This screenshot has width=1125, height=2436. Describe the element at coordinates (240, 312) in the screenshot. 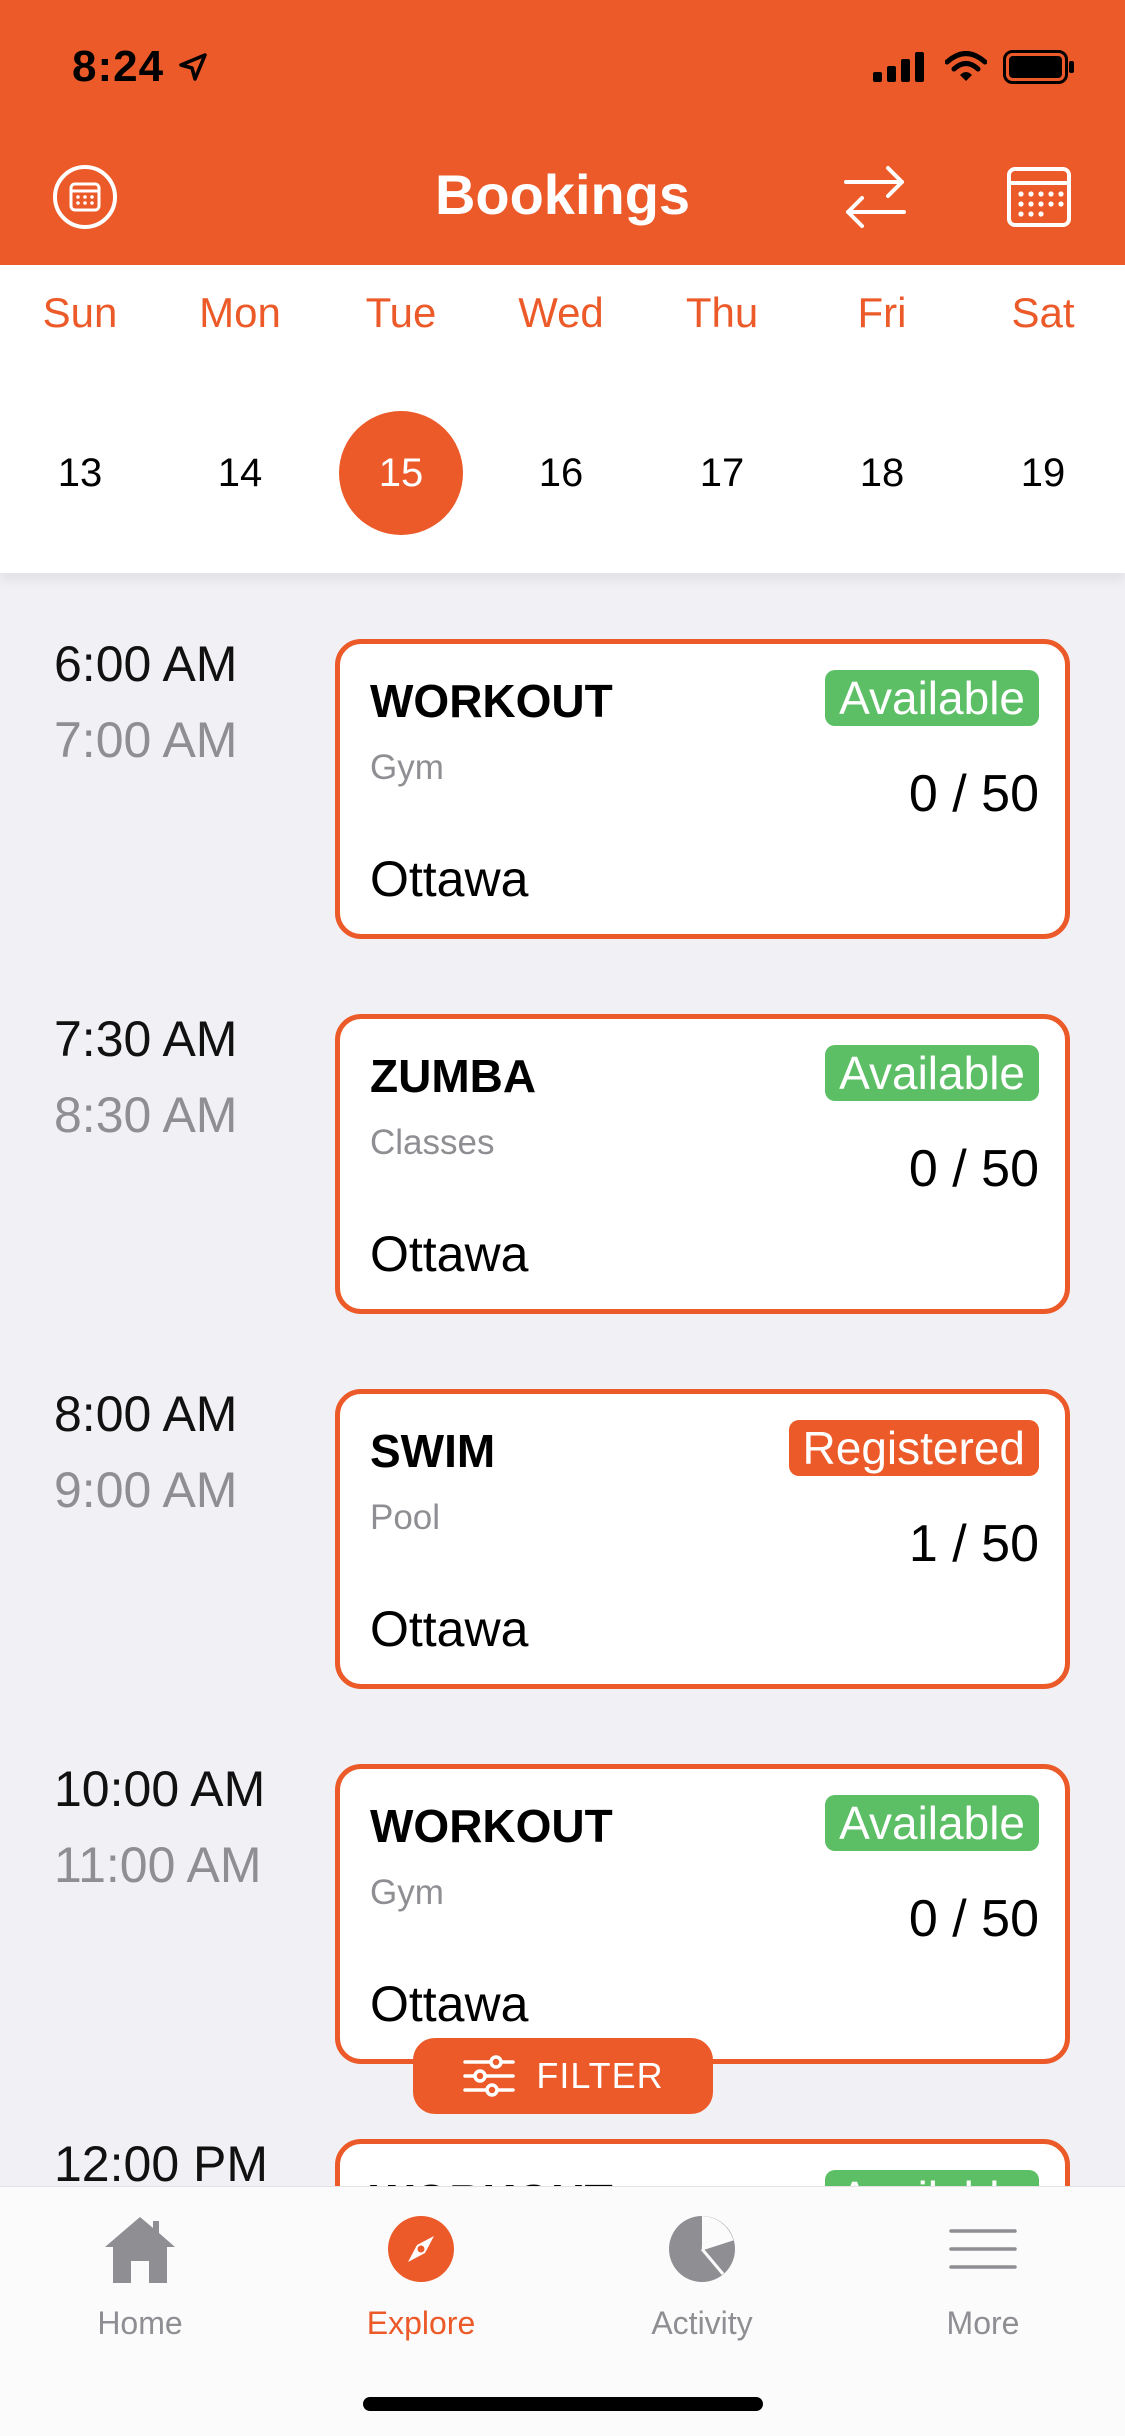

I see `day-name: Mon` at that location.